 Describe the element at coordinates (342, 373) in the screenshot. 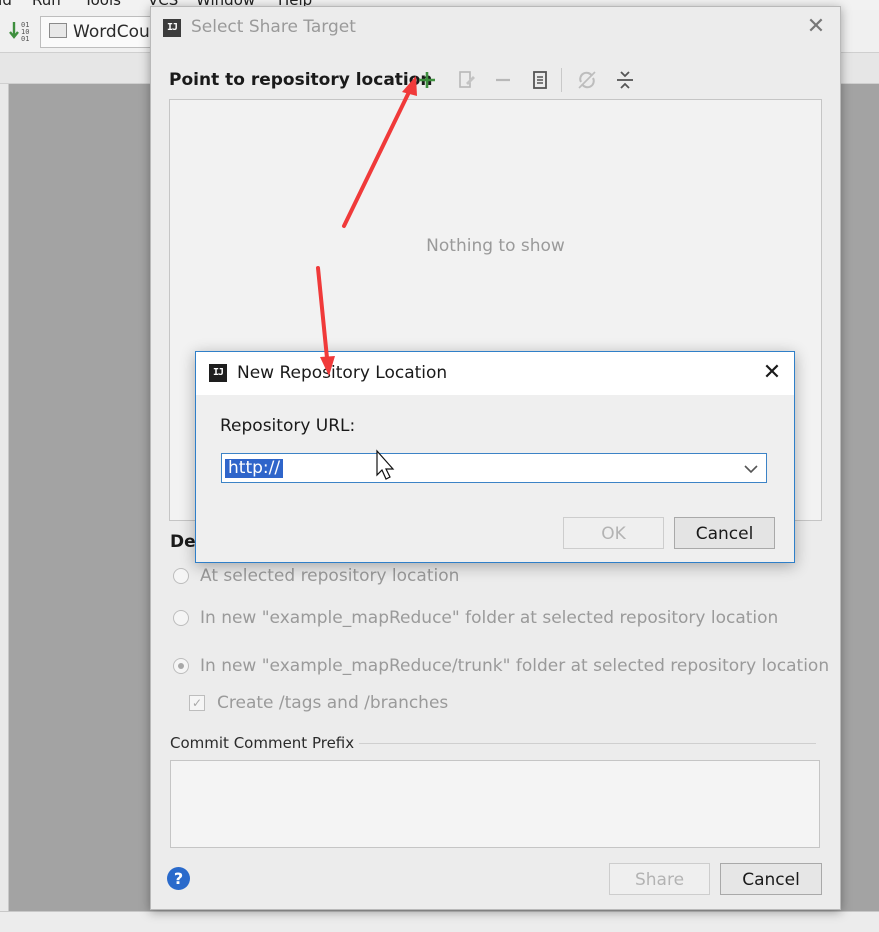

I see `dialog-title: New Repository Location` at that location.